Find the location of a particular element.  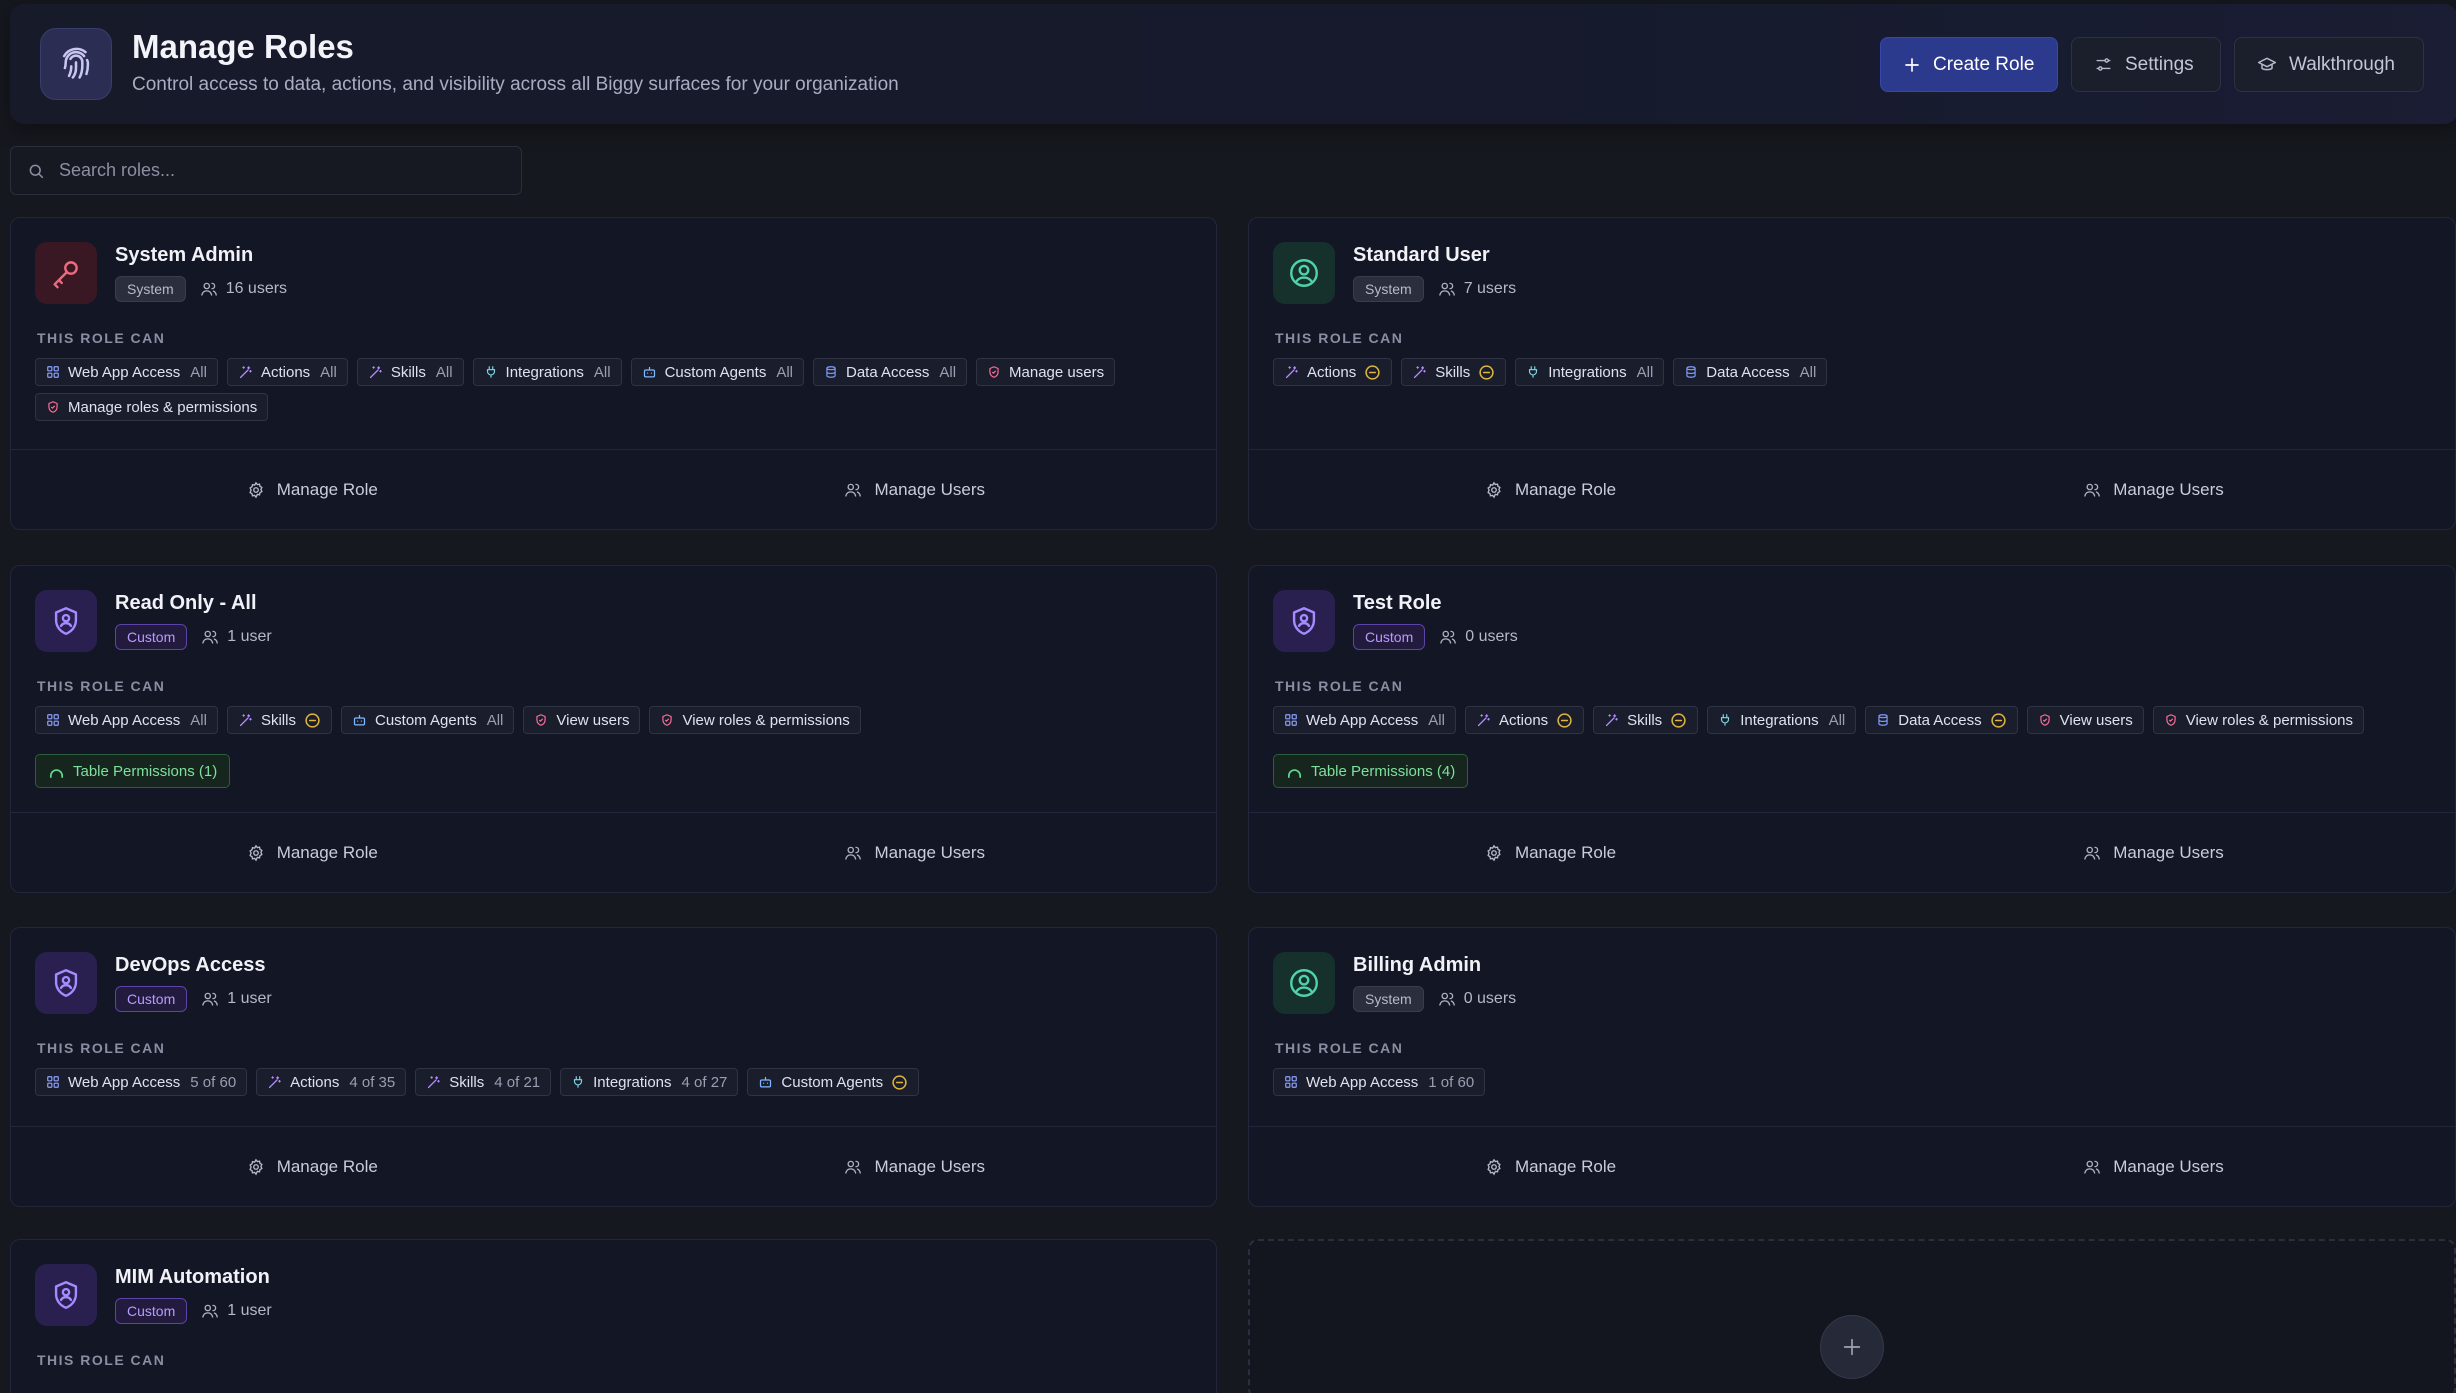

role-name: System Admin is located at coordinates (184, 255).